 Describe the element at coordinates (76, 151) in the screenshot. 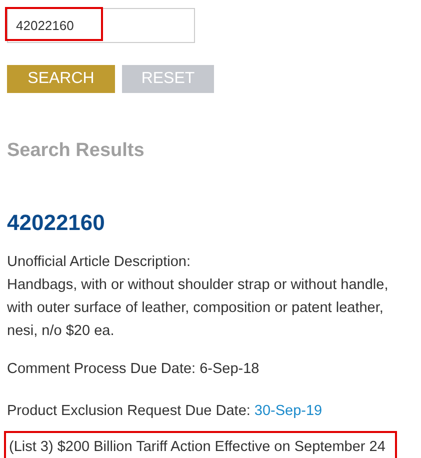

I see `section-title: Search Results` at that location.